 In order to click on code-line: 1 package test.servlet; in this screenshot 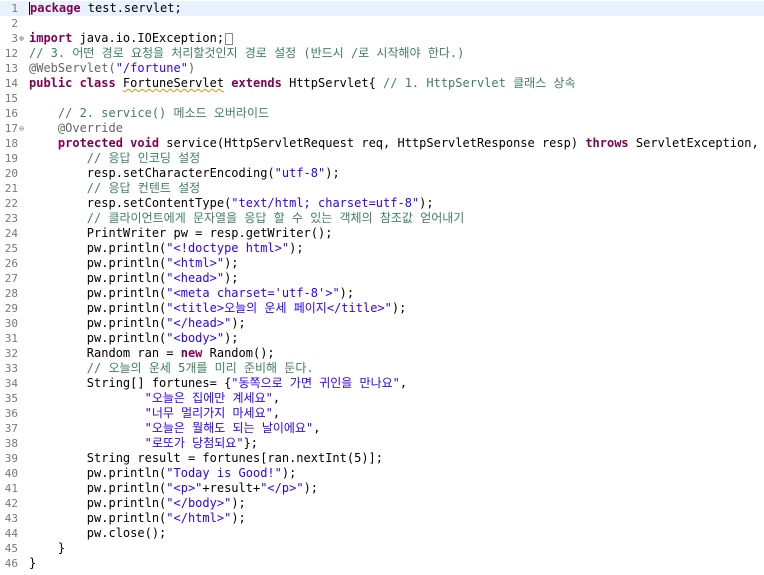, I will do `click(382, 8)`.